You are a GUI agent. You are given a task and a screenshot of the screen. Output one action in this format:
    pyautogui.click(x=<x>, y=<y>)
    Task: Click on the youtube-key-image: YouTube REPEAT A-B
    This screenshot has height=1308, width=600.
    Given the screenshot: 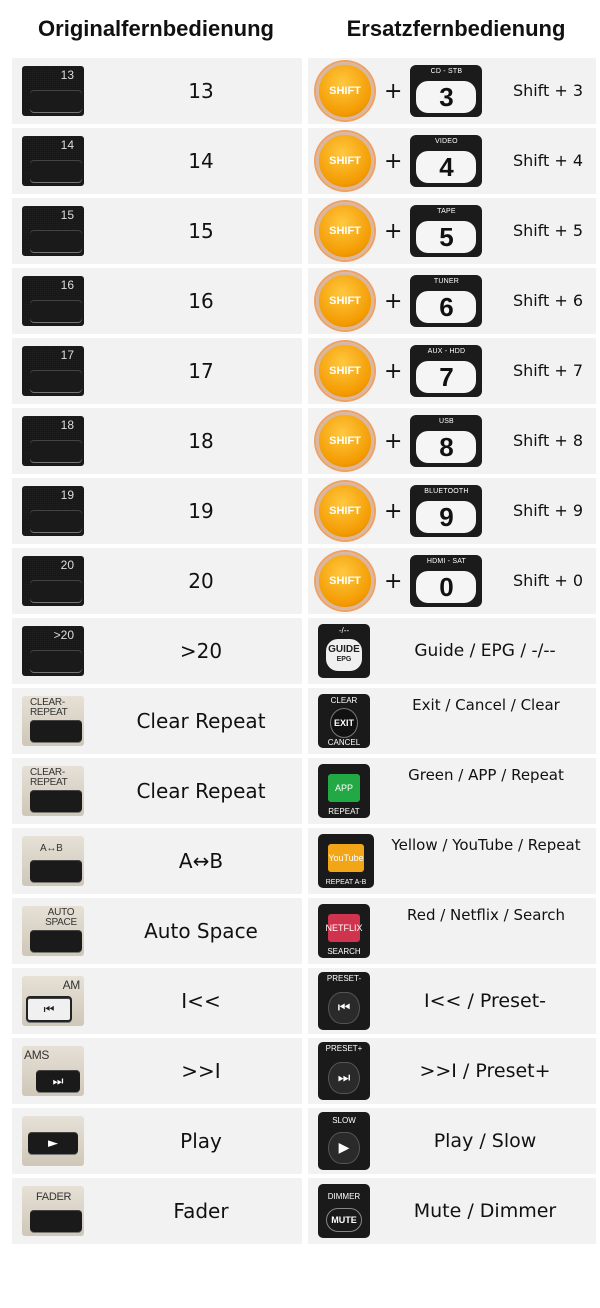 What is the action you would take?
    pyautogui.click(x=346, y=861)
    